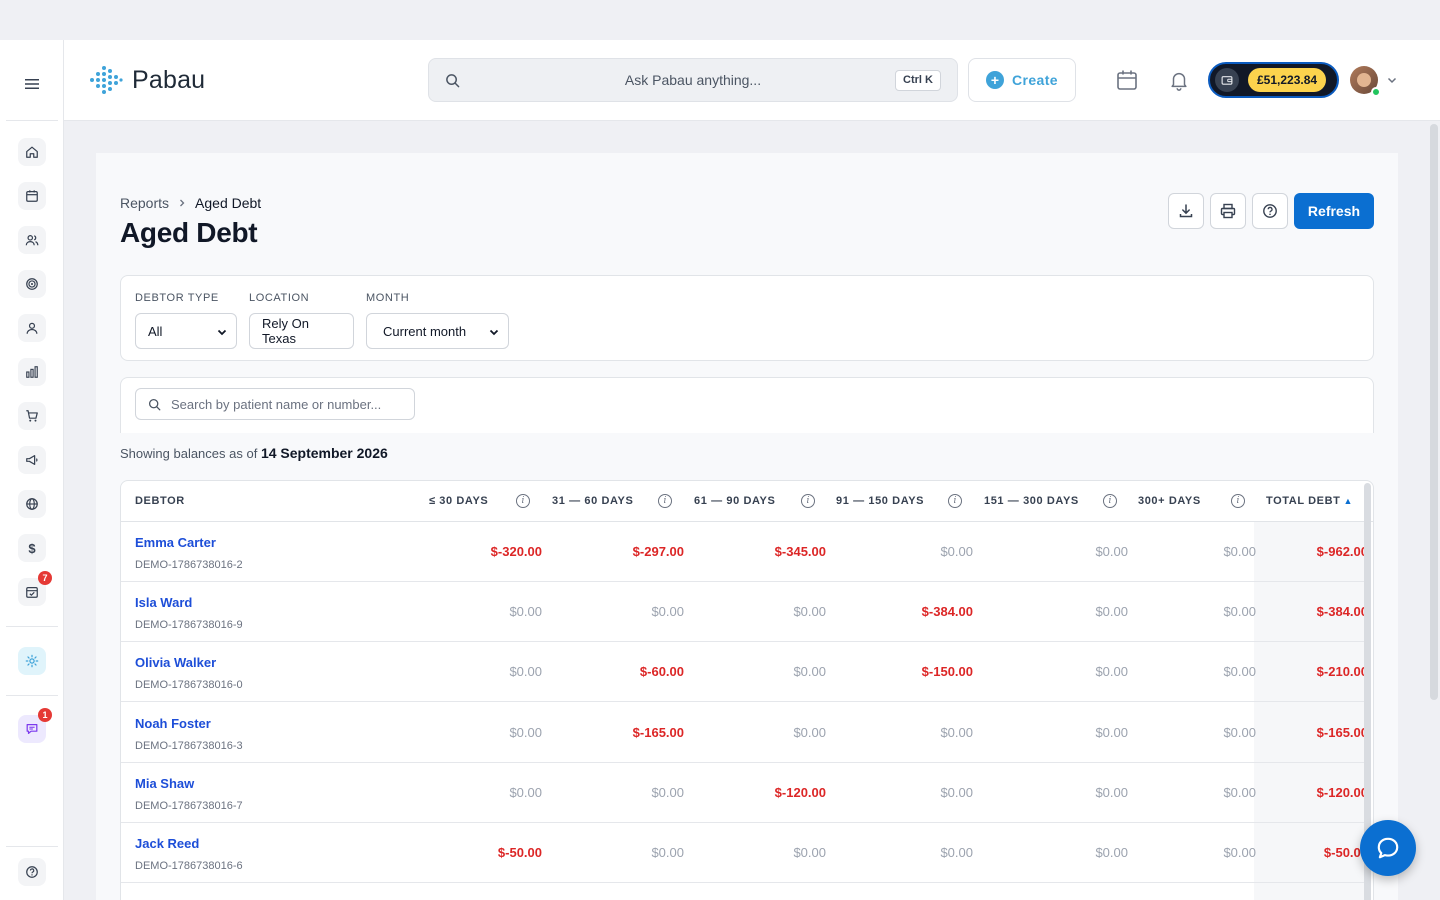  What do you see at coordinates (1342, 551) in the screenshot?
I see `total-debt-cell: $-962.00` at bounding box center [1342, 551].